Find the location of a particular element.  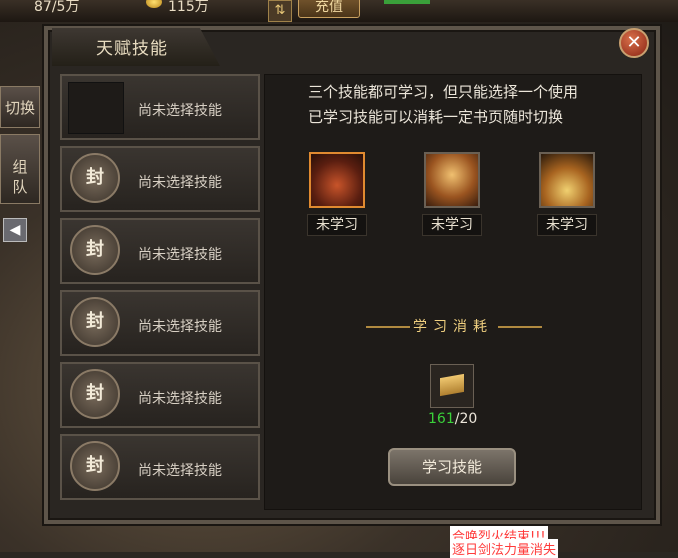

skill-option-3: 未学习 is located at coordinates (567, 194).